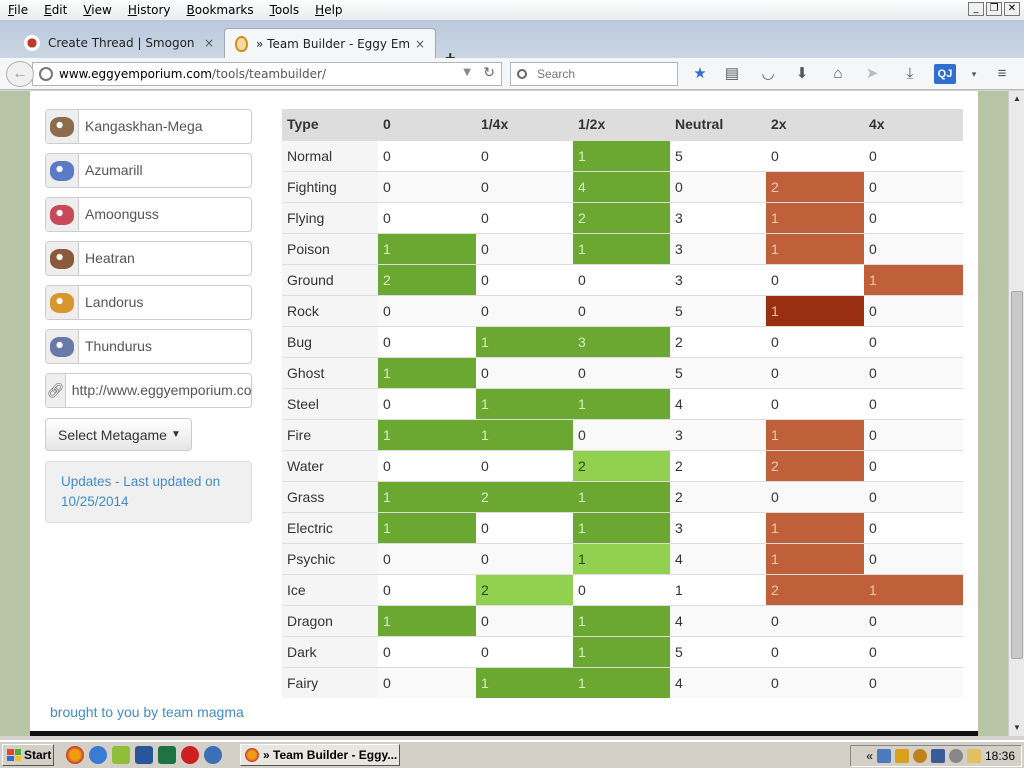  What do you see at coordinates (285, 10) in the screenshot?
I see `menu-tools: Tools` at bounding box center [285, 10].